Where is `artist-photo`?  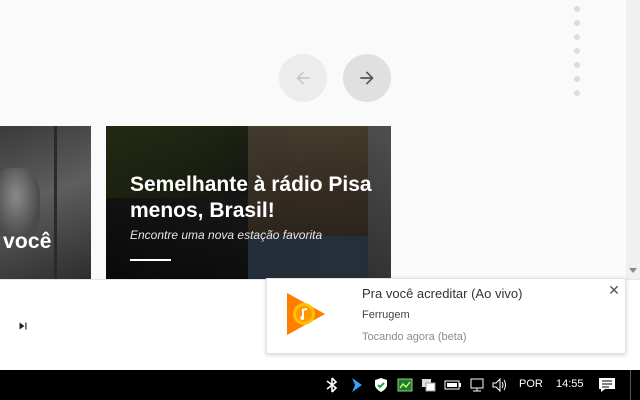 artist-photo is located at coordinates (20, 203).